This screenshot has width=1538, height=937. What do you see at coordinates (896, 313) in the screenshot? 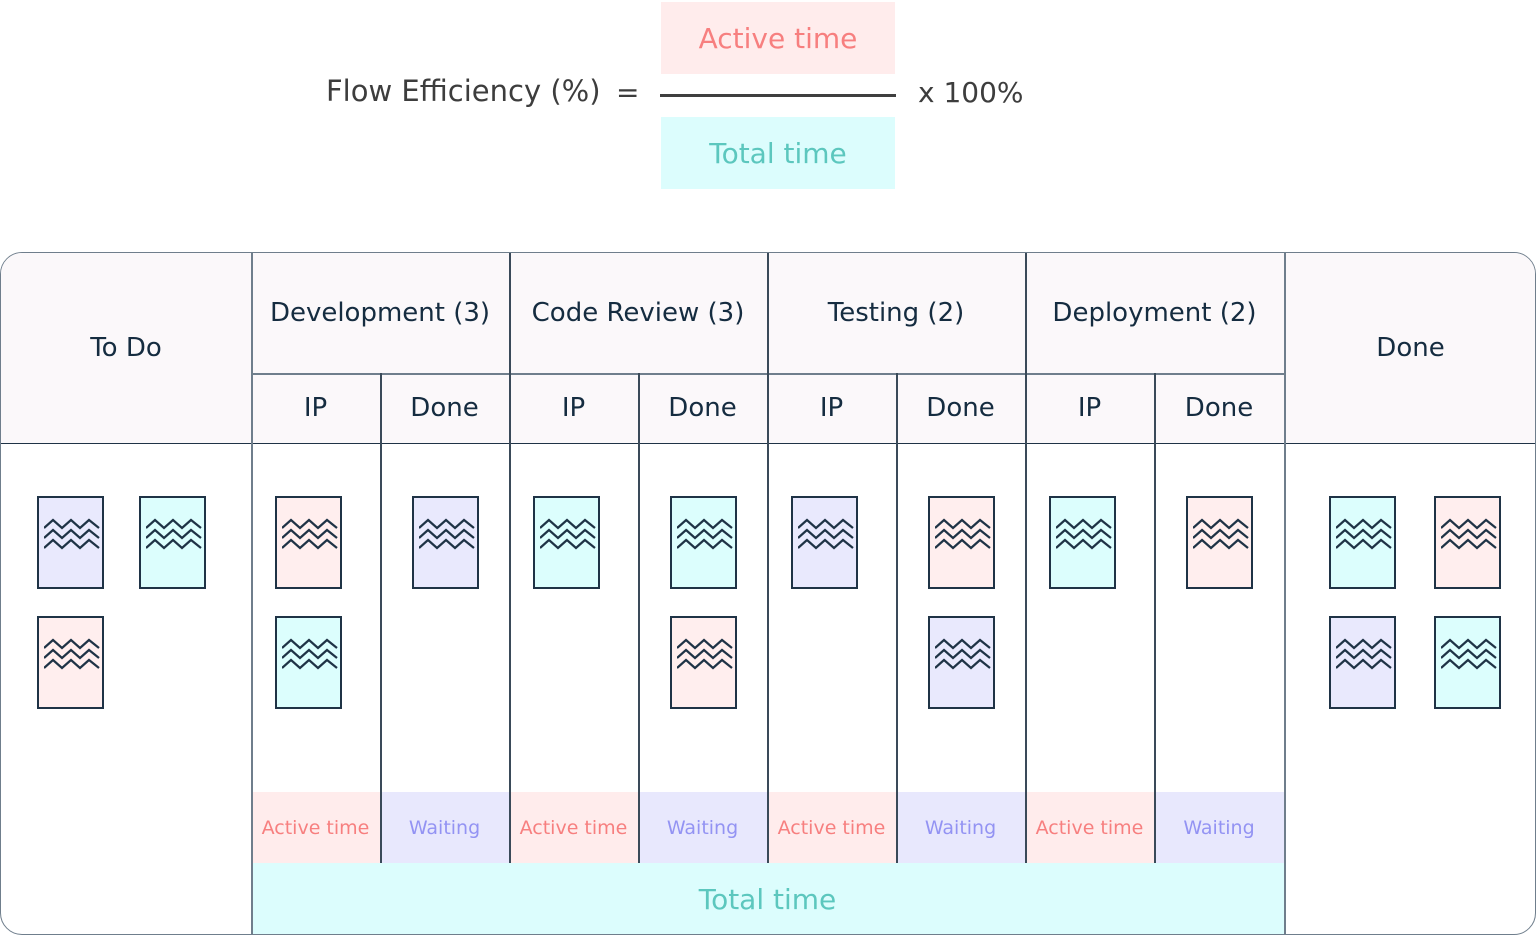
I see `column-header-testing: Testing (2)` at bounding box center [896, 313].